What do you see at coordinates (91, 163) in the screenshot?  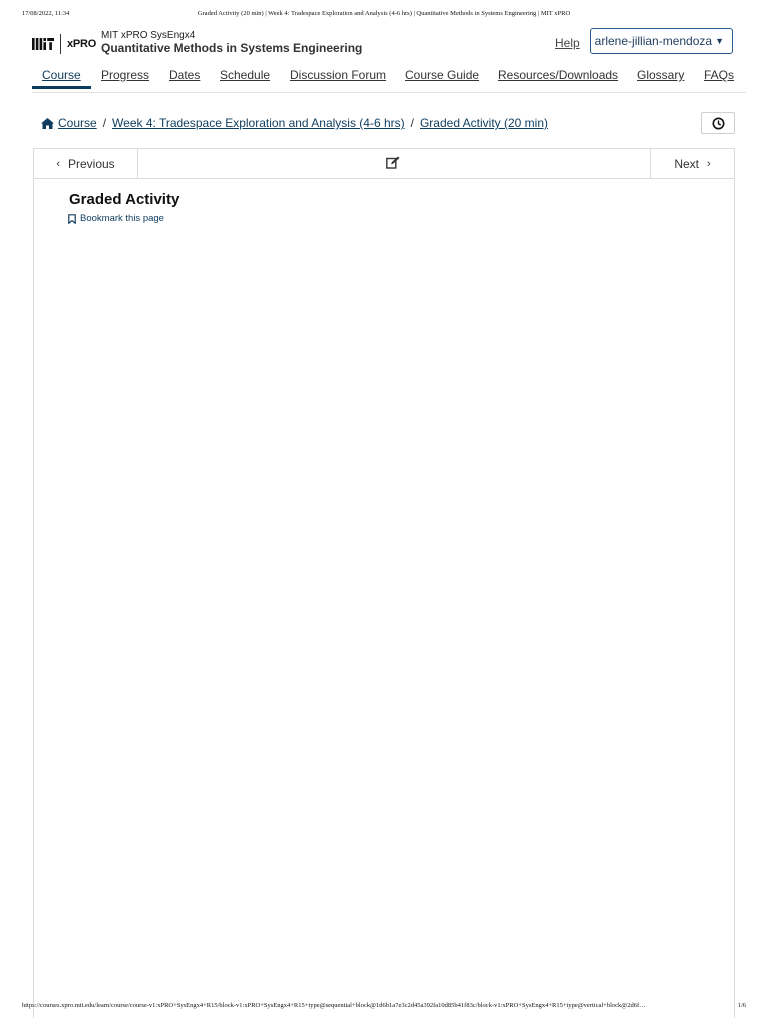 I see `previous-label: Previous` at bounding box center [91, 163].